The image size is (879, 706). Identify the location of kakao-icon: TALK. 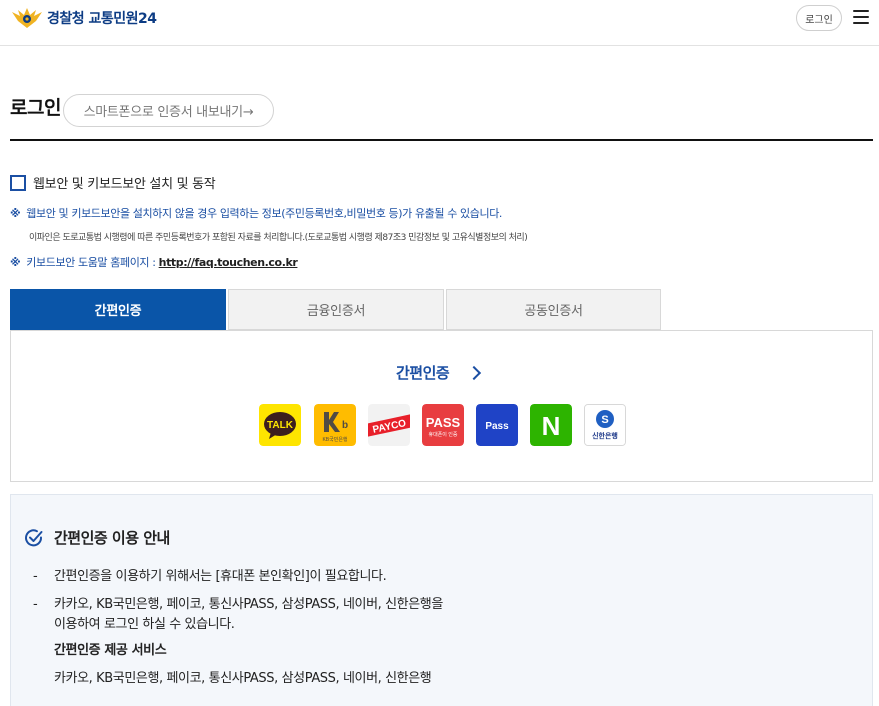
(280, 425).